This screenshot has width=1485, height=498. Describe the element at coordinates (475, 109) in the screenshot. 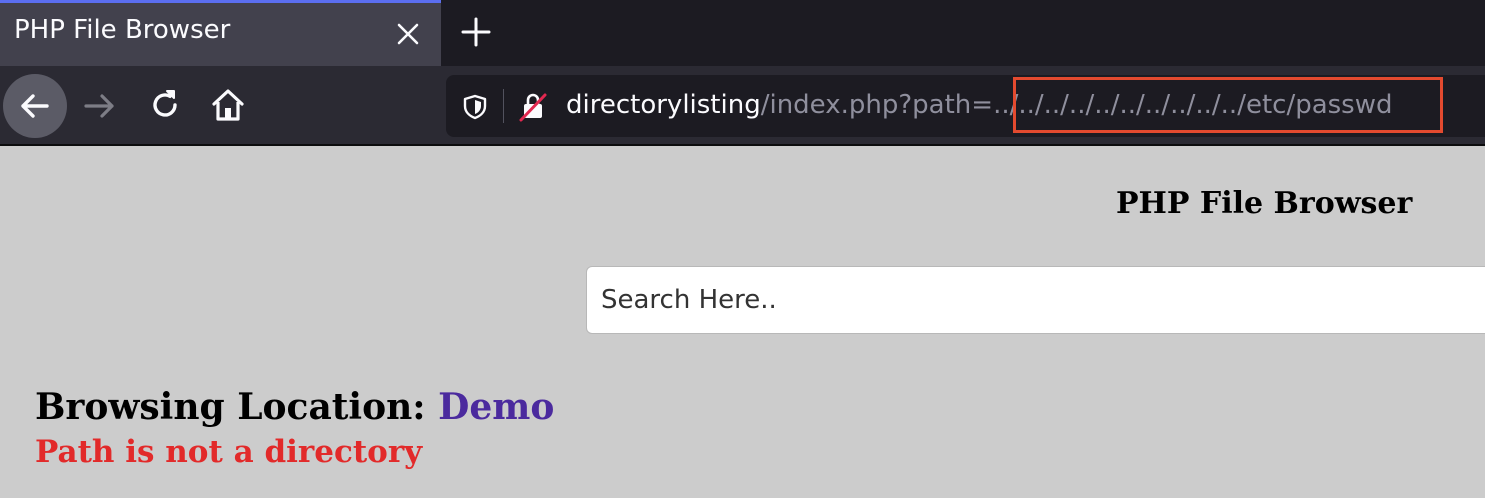

I see `shield-icon` at that location.